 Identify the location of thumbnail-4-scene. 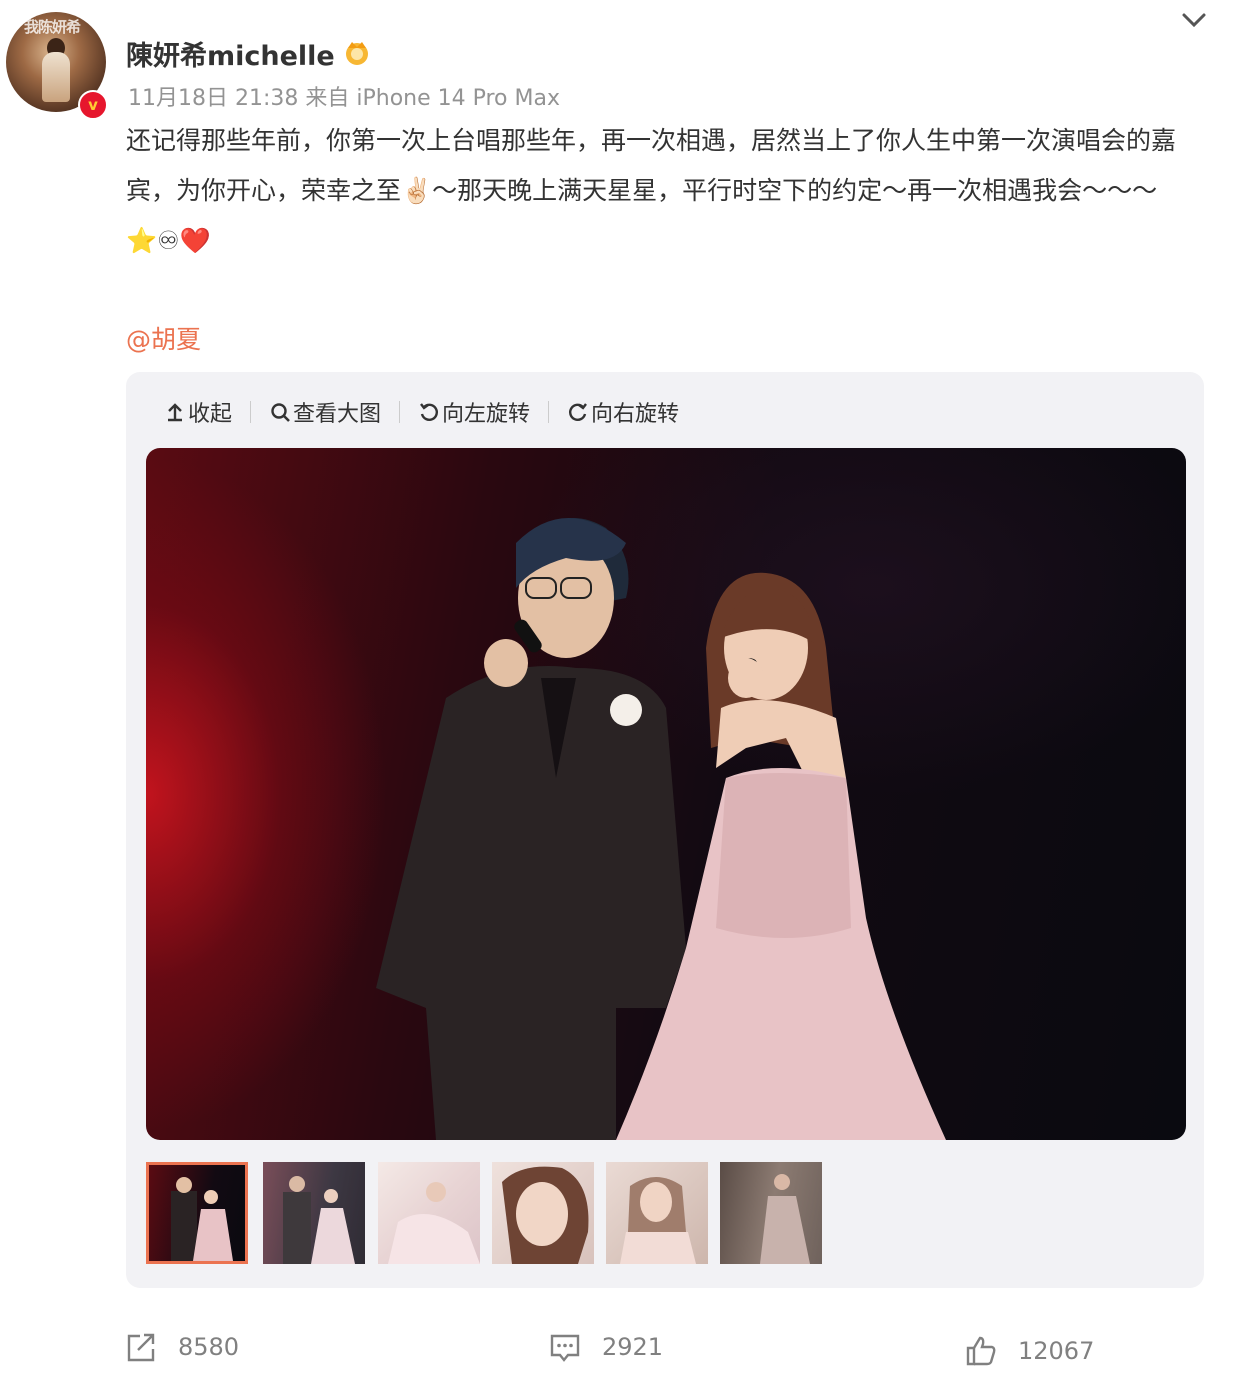
(545, 1215).